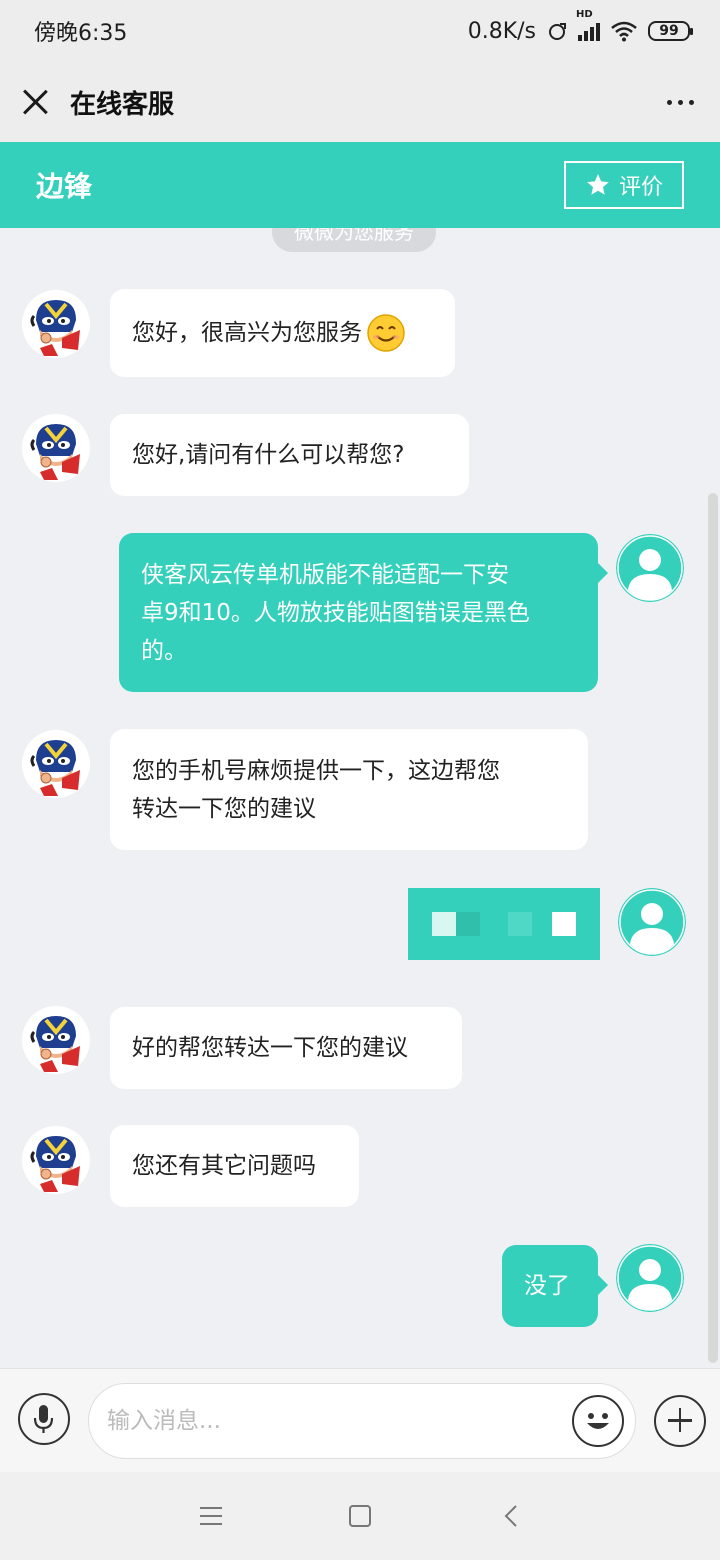  What do you see at coordinates (713, 928) in the screenshot?
I see `scrollbar` at bounding box center [713, 928].